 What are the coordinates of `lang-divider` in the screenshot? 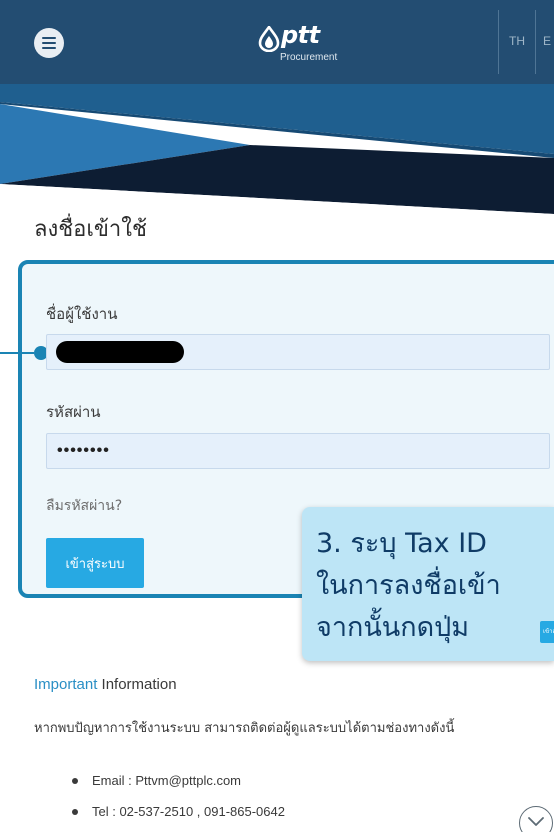 It's located at (535, 42).